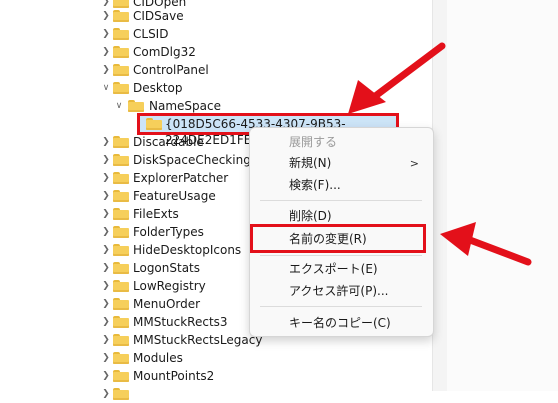  I want to click on tree-item-featureusage: FeatureUsage, so click(174, 196).